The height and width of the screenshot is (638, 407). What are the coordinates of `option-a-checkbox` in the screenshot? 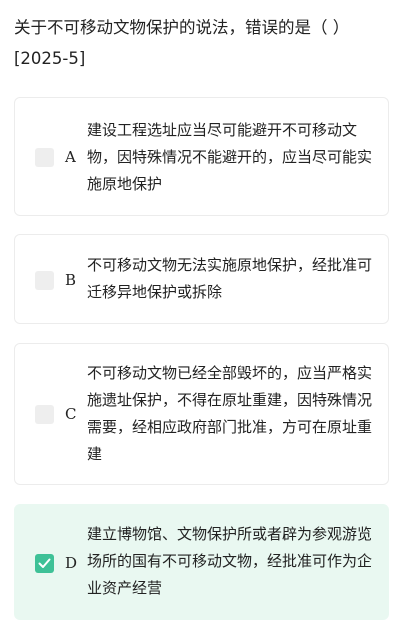 It's located at (44, 157).